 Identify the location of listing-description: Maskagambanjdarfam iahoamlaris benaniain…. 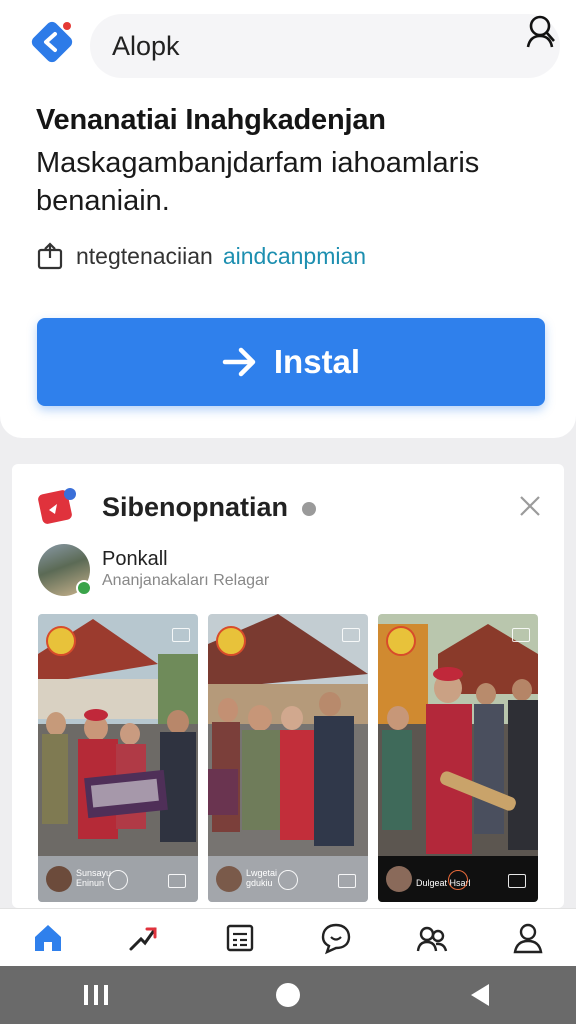
(258, 182).